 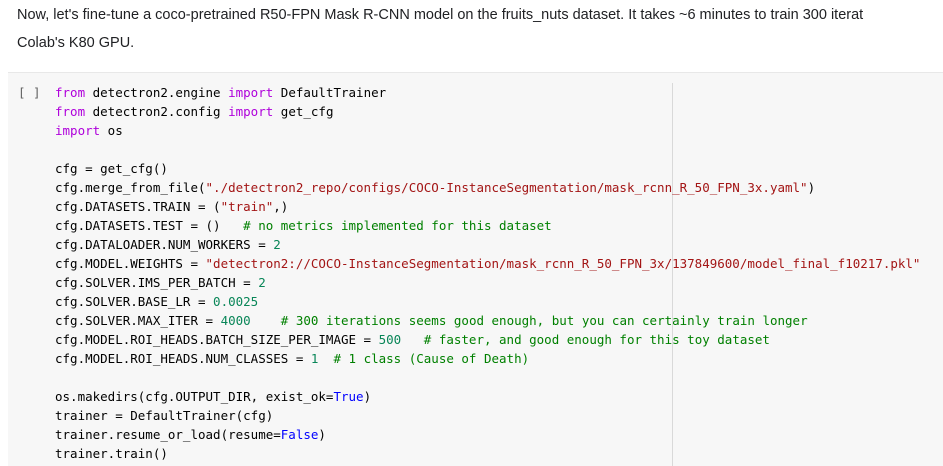 What do you see at coordinates (149, 225) in the screenshot?
I see `code-text: cfg.DATASETS.TEST = ()` at bounding box center [149, 225].